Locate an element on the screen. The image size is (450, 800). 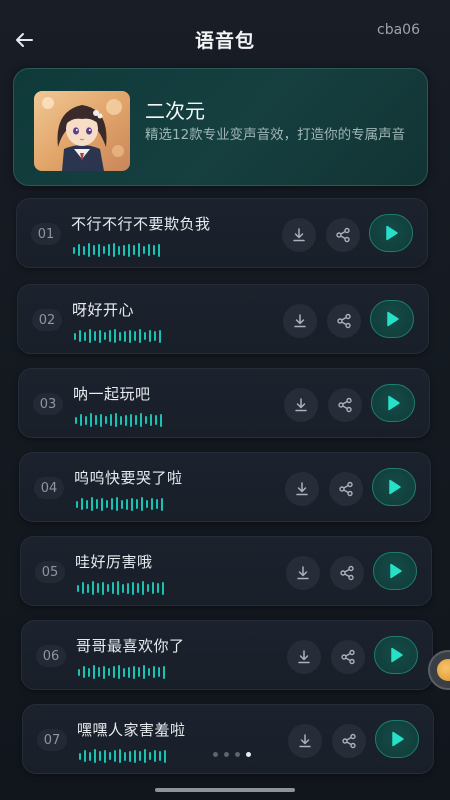
item-title: 呀好开心 is located at coordinates (103, 310).